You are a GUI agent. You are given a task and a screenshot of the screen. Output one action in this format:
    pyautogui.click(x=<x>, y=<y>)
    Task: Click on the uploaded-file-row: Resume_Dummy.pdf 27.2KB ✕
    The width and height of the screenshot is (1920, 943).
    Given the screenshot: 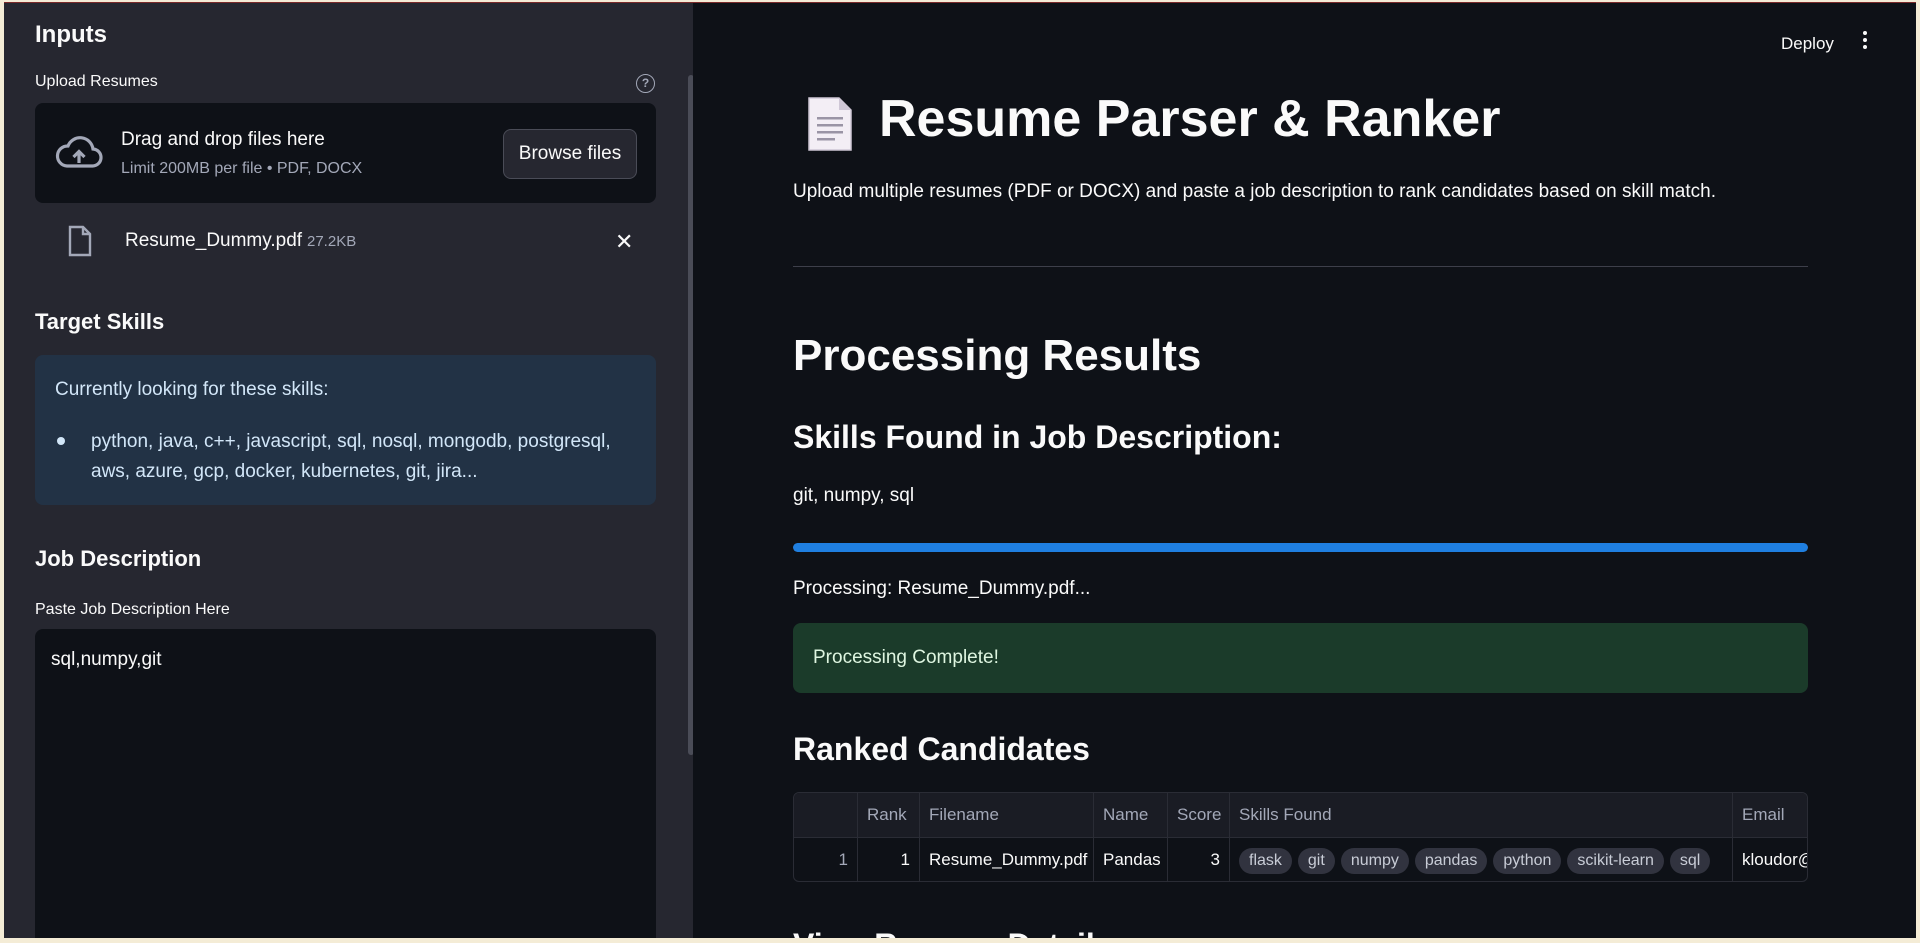 What is the action you would take?
    pyautogui.click(x=345, y=242)
    